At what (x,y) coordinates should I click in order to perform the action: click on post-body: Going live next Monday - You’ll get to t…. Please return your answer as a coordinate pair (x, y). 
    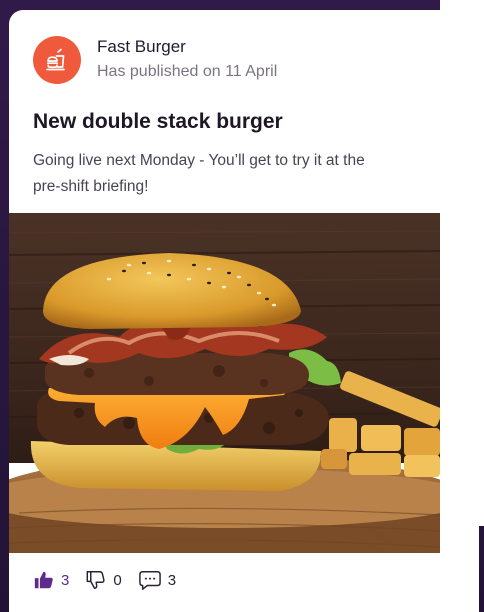
    Looking at the image, I should click on (256, 174).